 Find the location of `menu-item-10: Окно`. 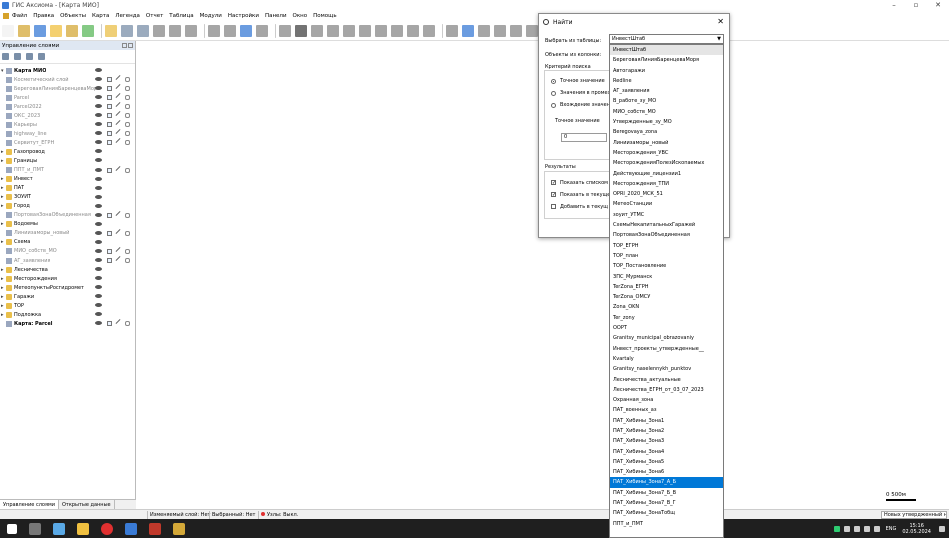

menu-item-10: Окно is located at coordinates (300, 16).